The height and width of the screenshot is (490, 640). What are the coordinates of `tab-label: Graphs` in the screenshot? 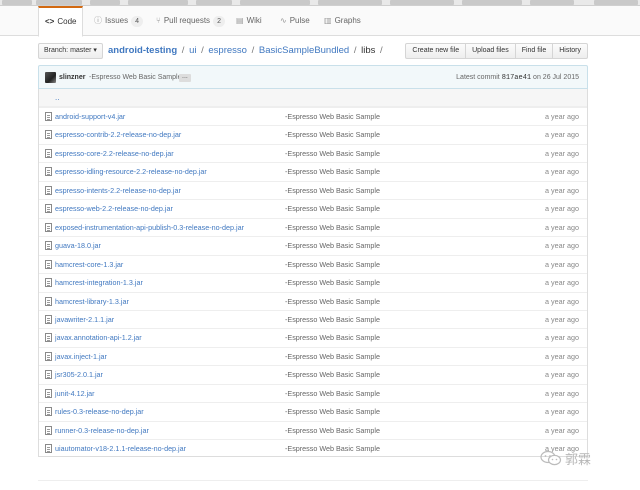 It's located at (347, 20).